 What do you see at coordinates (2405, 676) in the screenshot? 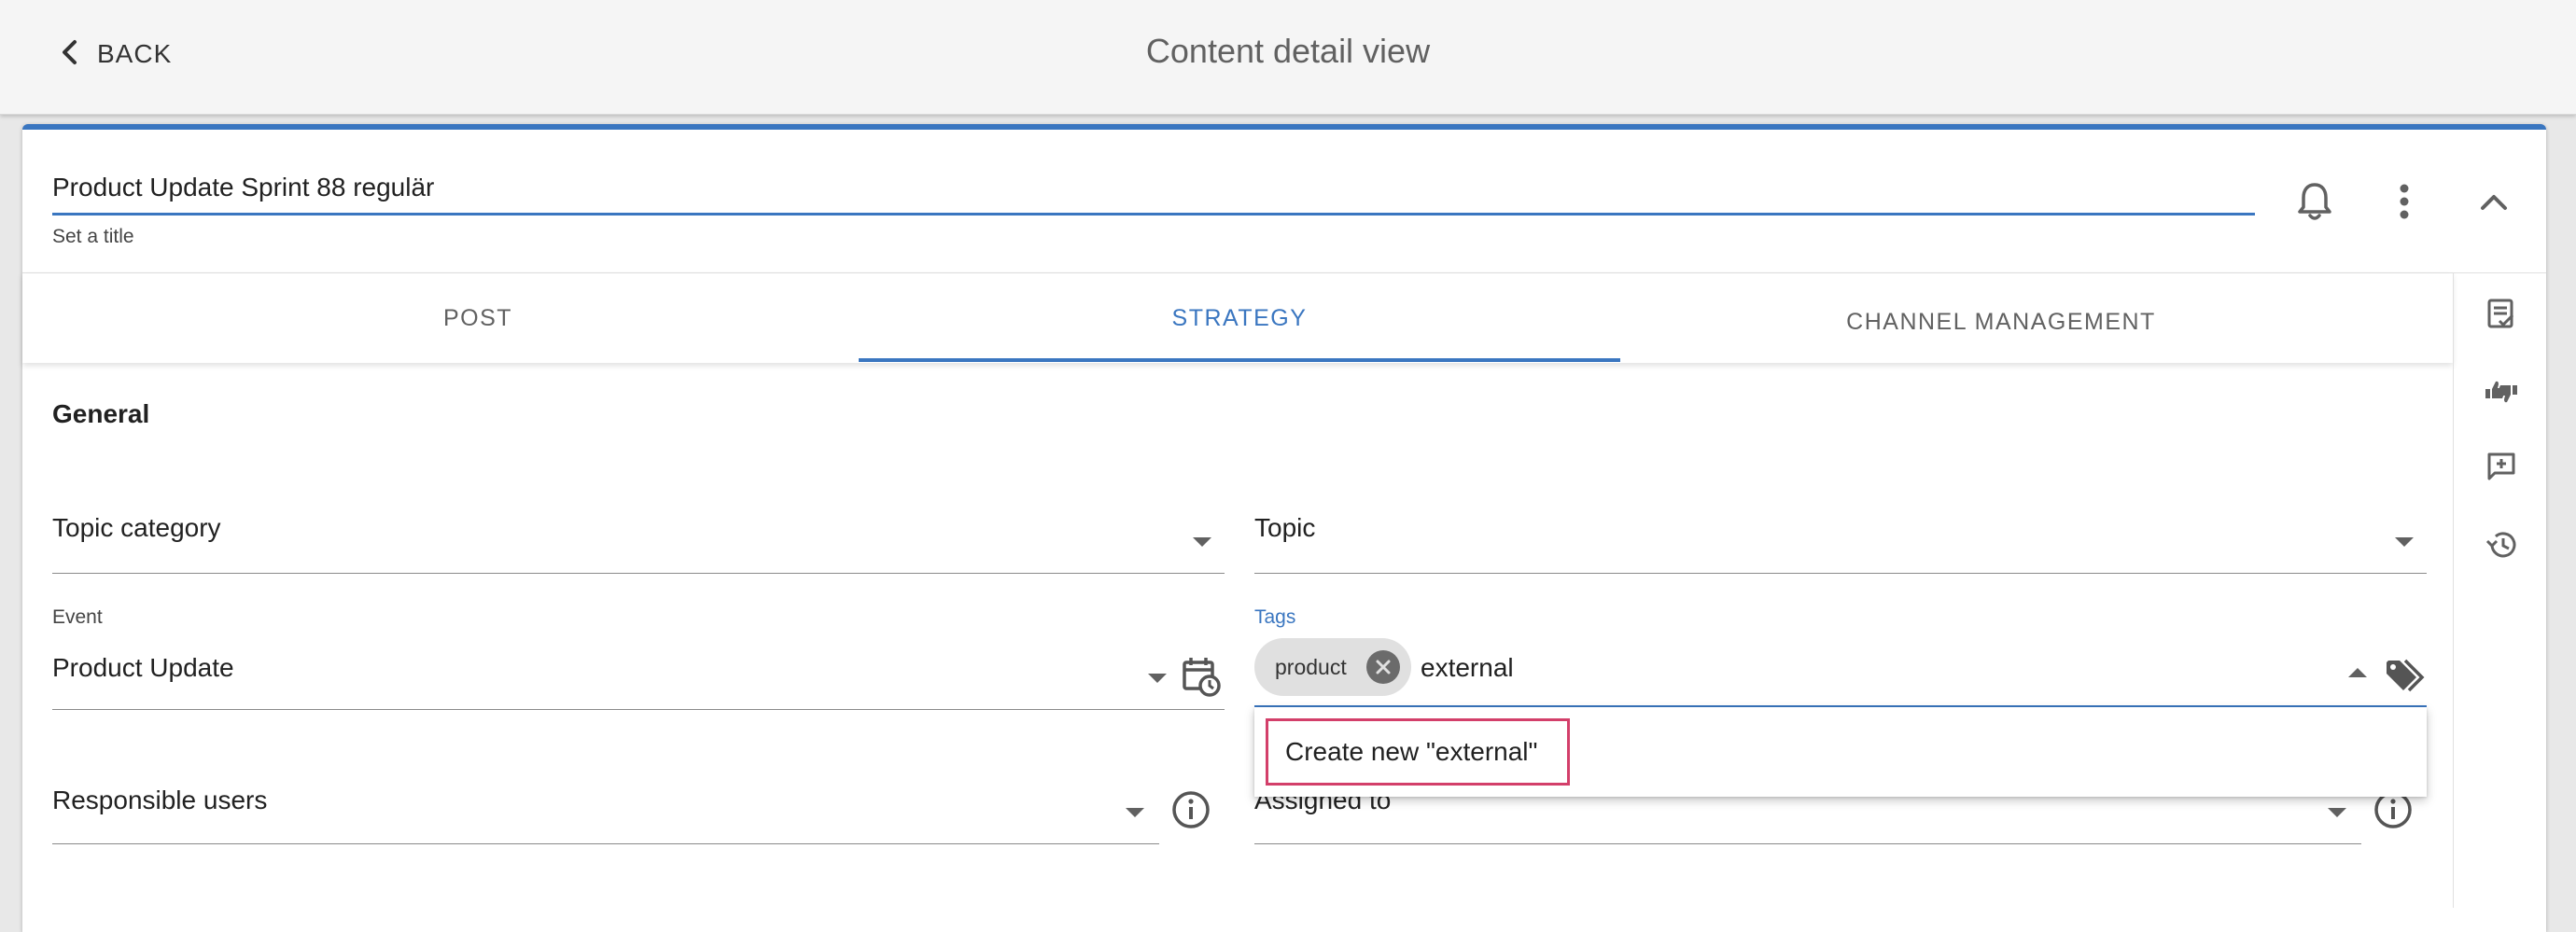
I see `tags-icon` at bounding box center [2405, 676].